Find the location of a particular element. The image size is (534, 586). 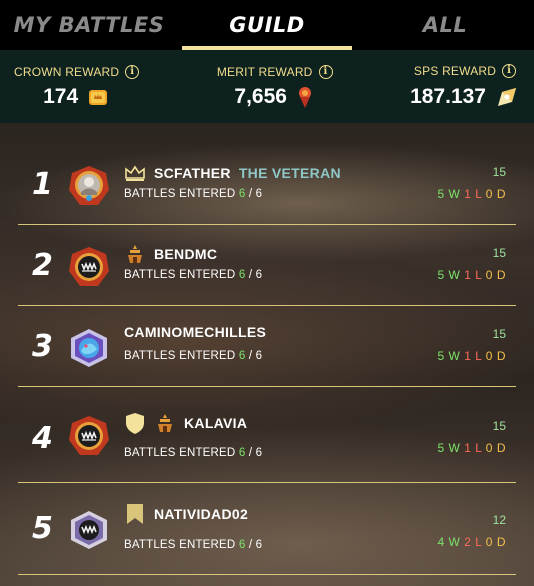

sps-reward-label: SPS REWARD is located at coordinates (455, 70).